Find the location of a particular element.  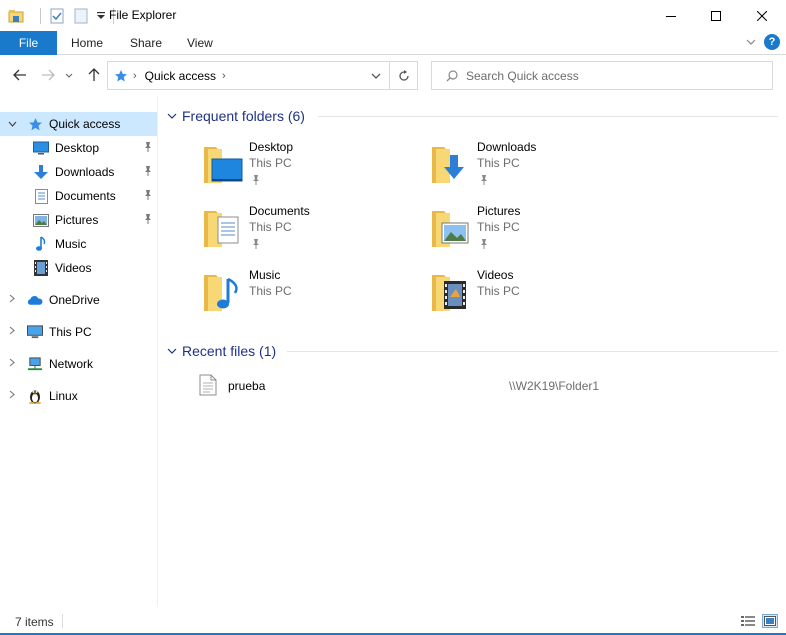

status-bar: 7 items is located at coordinates (393, 621).